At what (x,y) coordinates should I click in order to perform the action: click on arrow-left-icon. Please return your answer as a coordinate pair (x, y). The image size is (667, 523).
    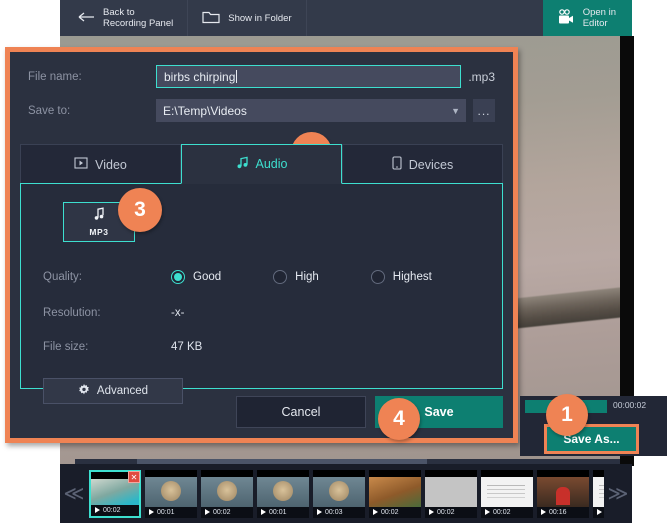
    Looking at the image, I should click on (86, 18).